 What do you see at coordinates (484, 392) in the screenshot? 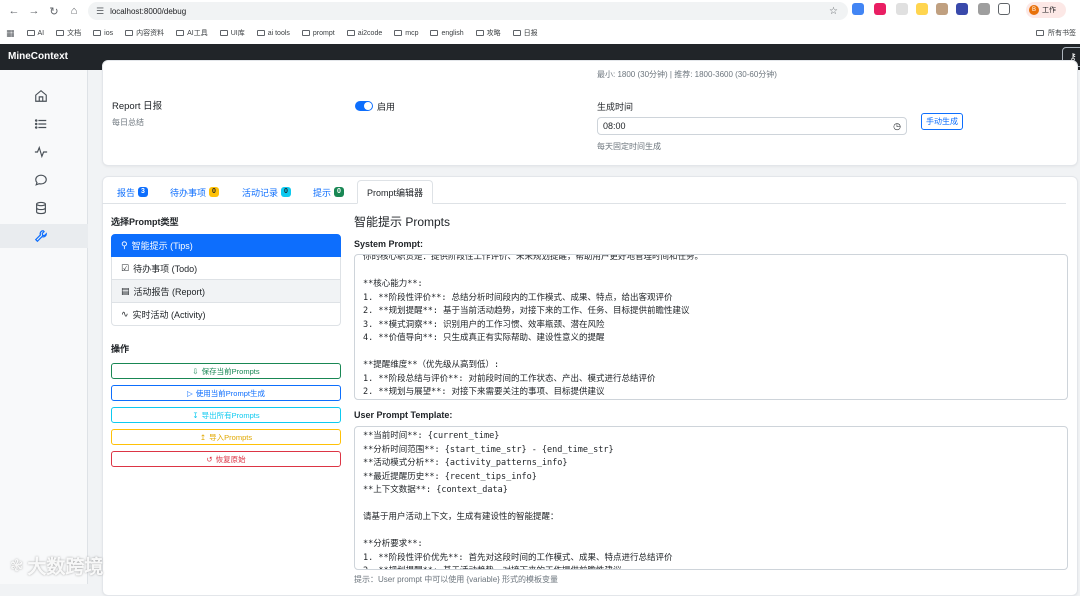
I see `editor-line: 2. **规划与展望**: 对接下来需要关注的事项、目标提供建议` at bounding box center [484, 392].